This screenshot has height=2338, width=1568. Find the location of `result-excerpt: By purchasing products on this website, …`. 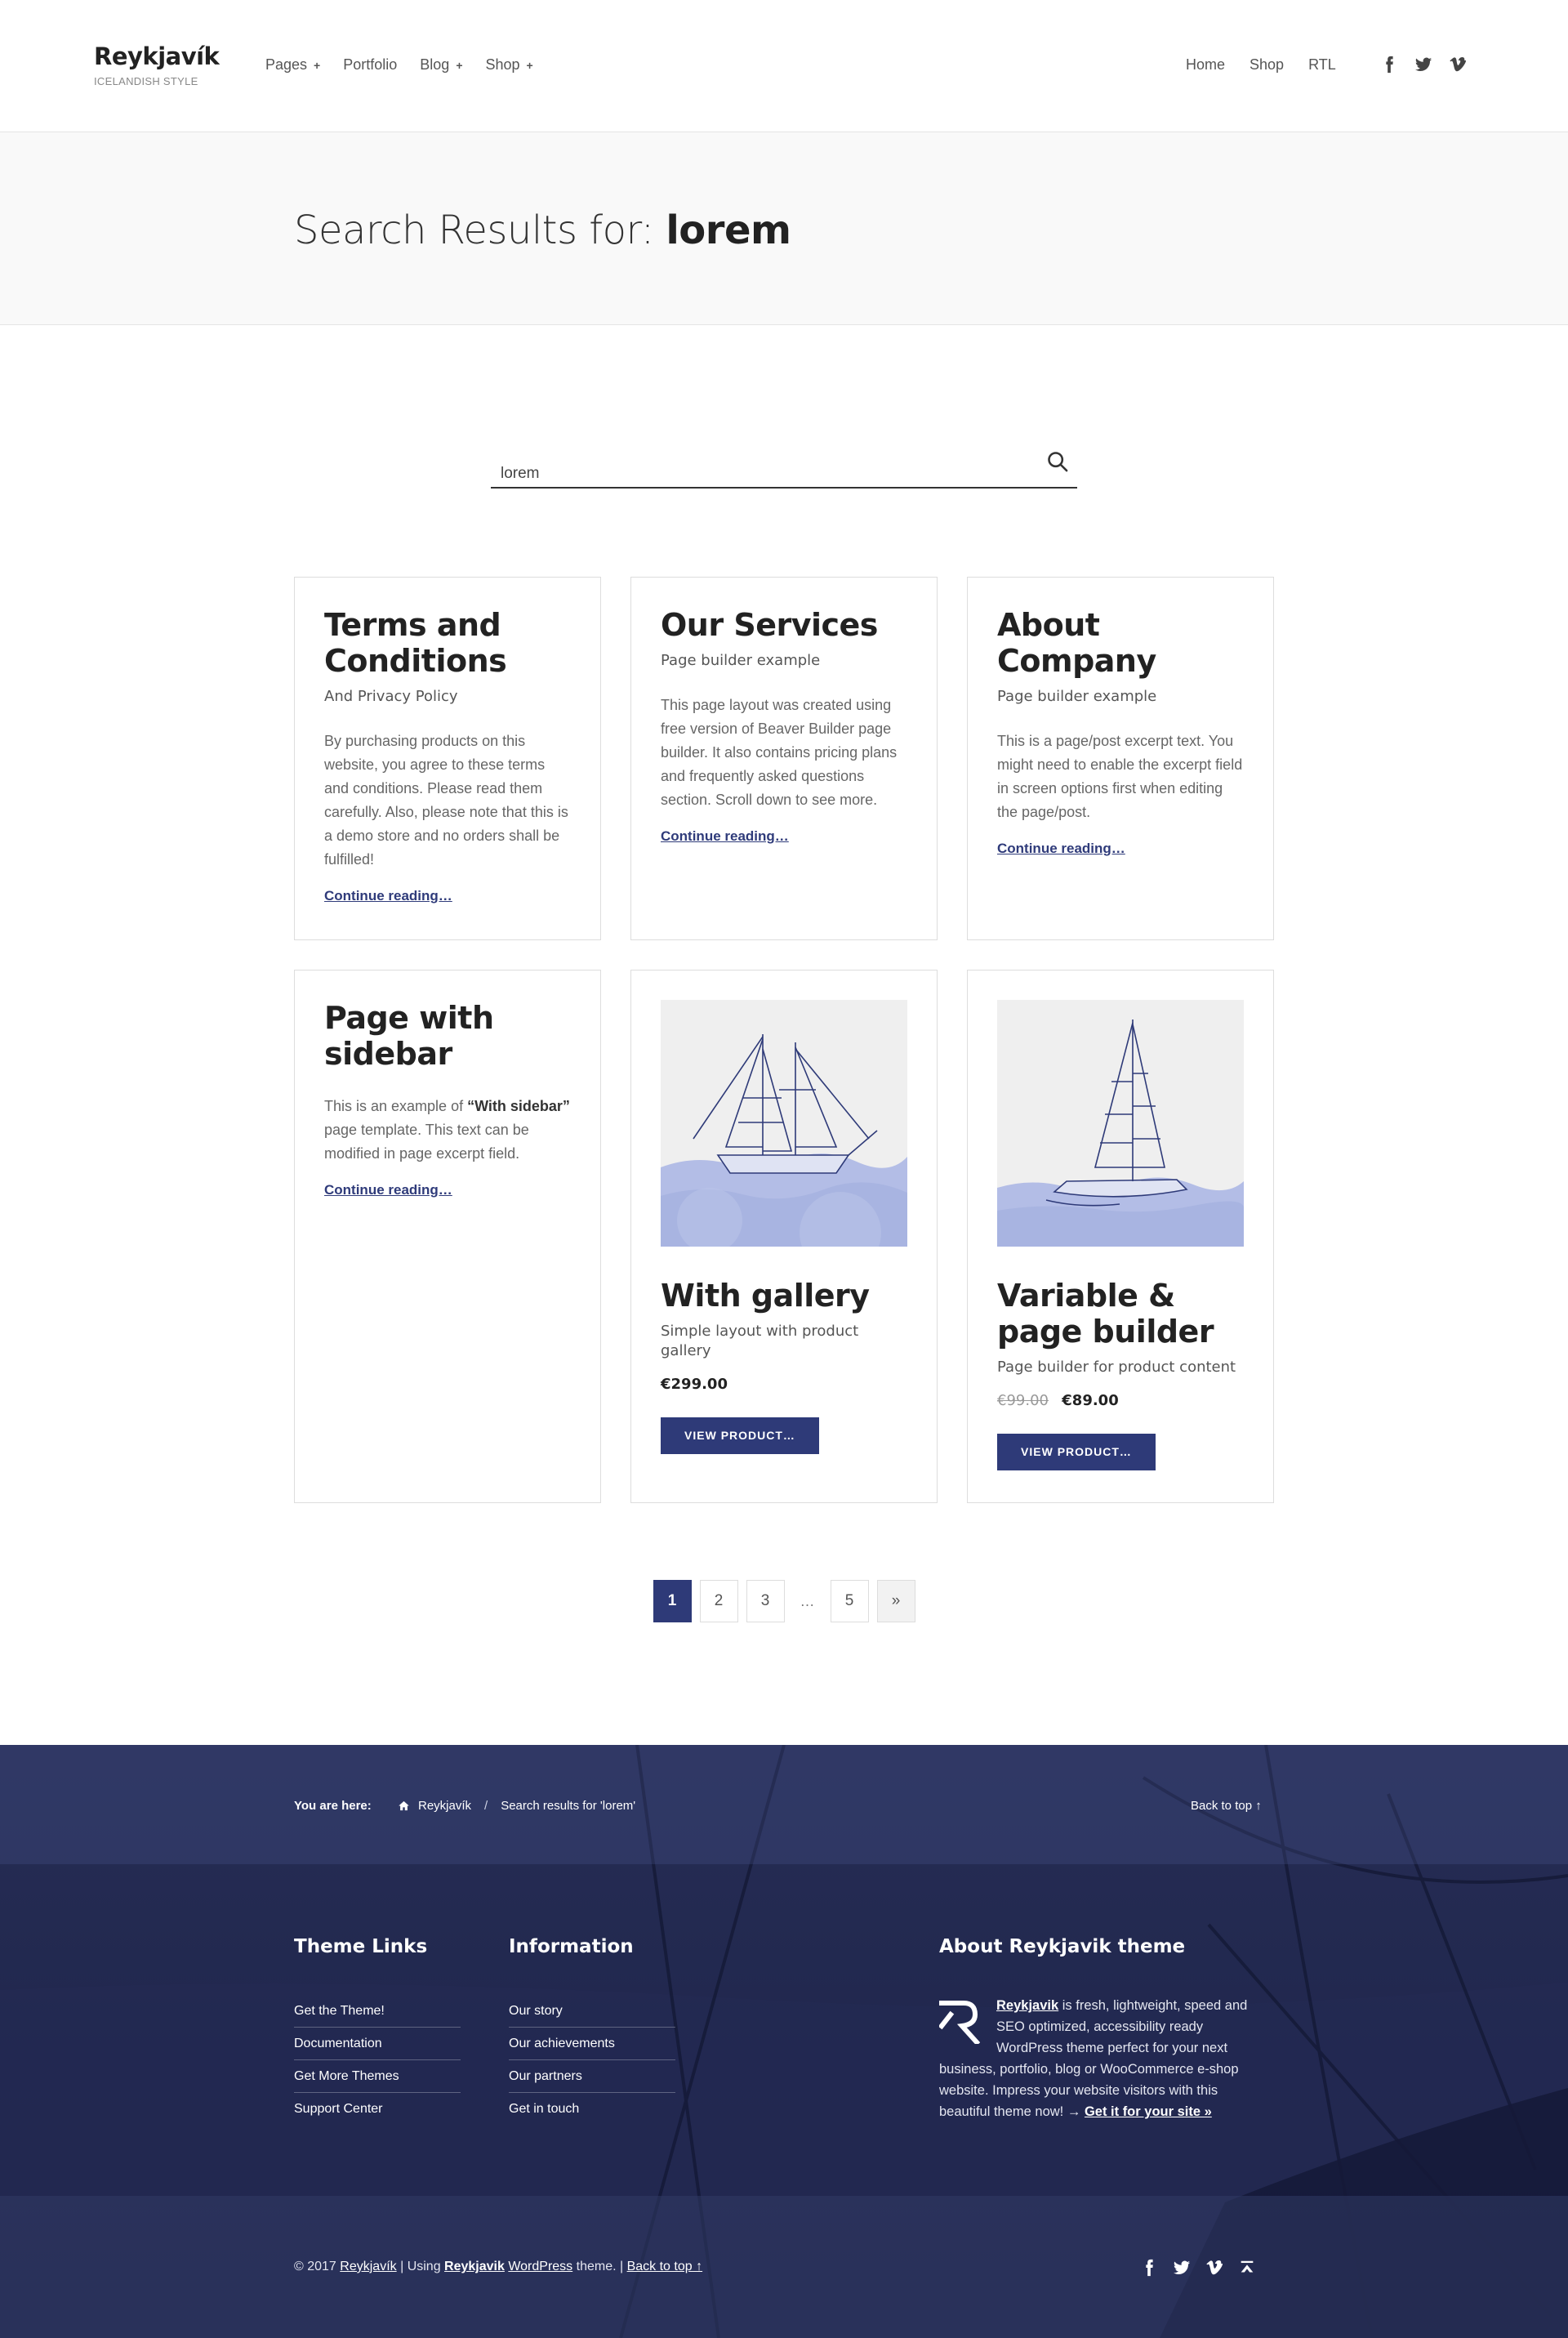

result-excerpt: By purchasing products on this website, … is located at coordinates (446, 800).